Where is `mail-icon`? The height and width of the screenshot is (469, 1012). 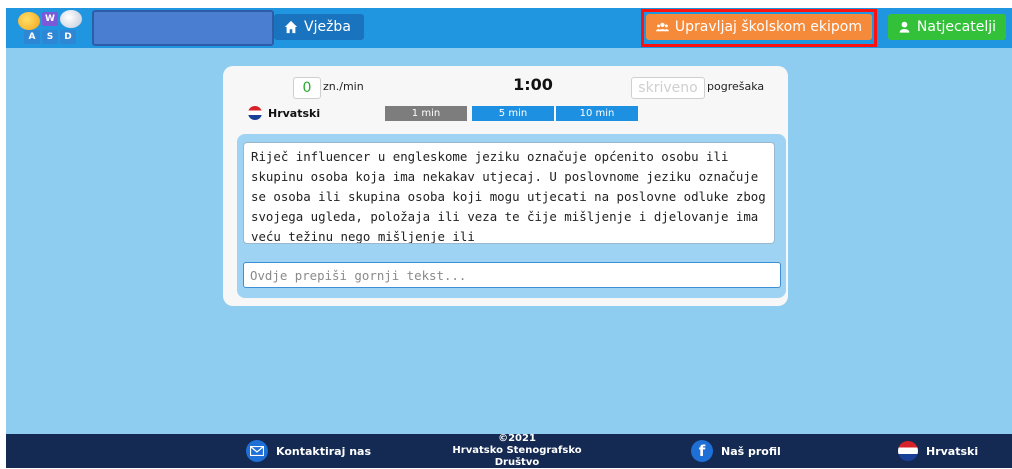
mail-icon is located at coordinates (257, 451).